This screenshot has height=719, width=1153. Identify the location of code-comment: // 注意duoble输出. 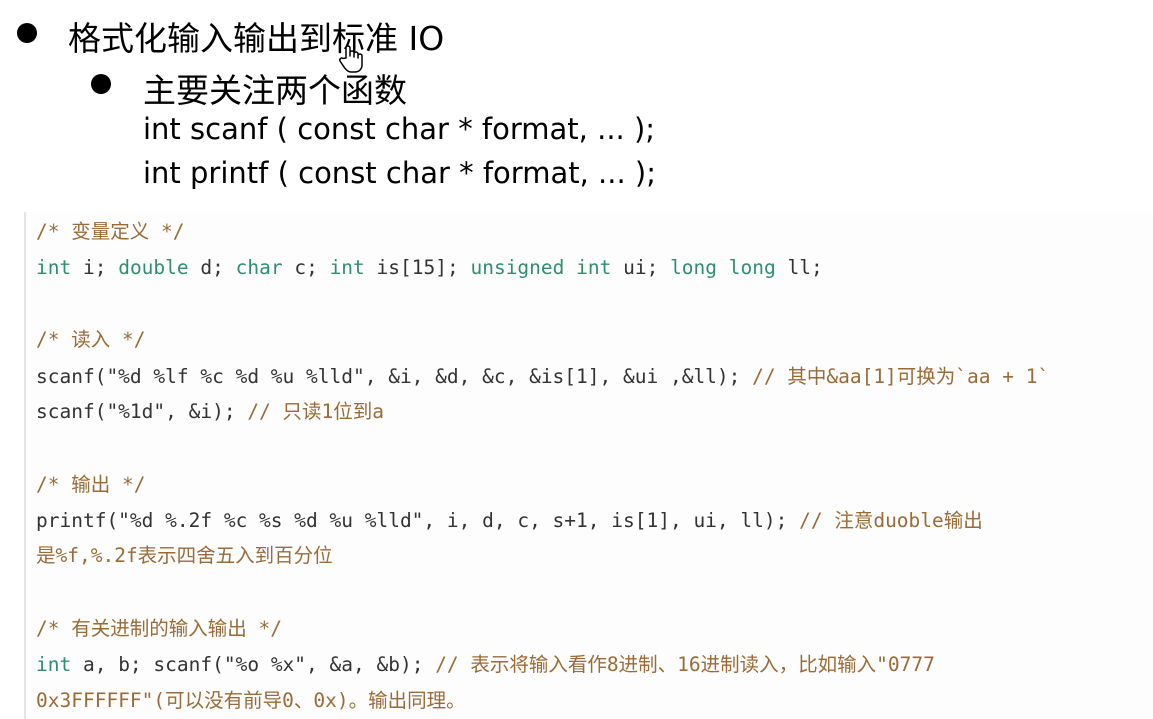
(891, 520).